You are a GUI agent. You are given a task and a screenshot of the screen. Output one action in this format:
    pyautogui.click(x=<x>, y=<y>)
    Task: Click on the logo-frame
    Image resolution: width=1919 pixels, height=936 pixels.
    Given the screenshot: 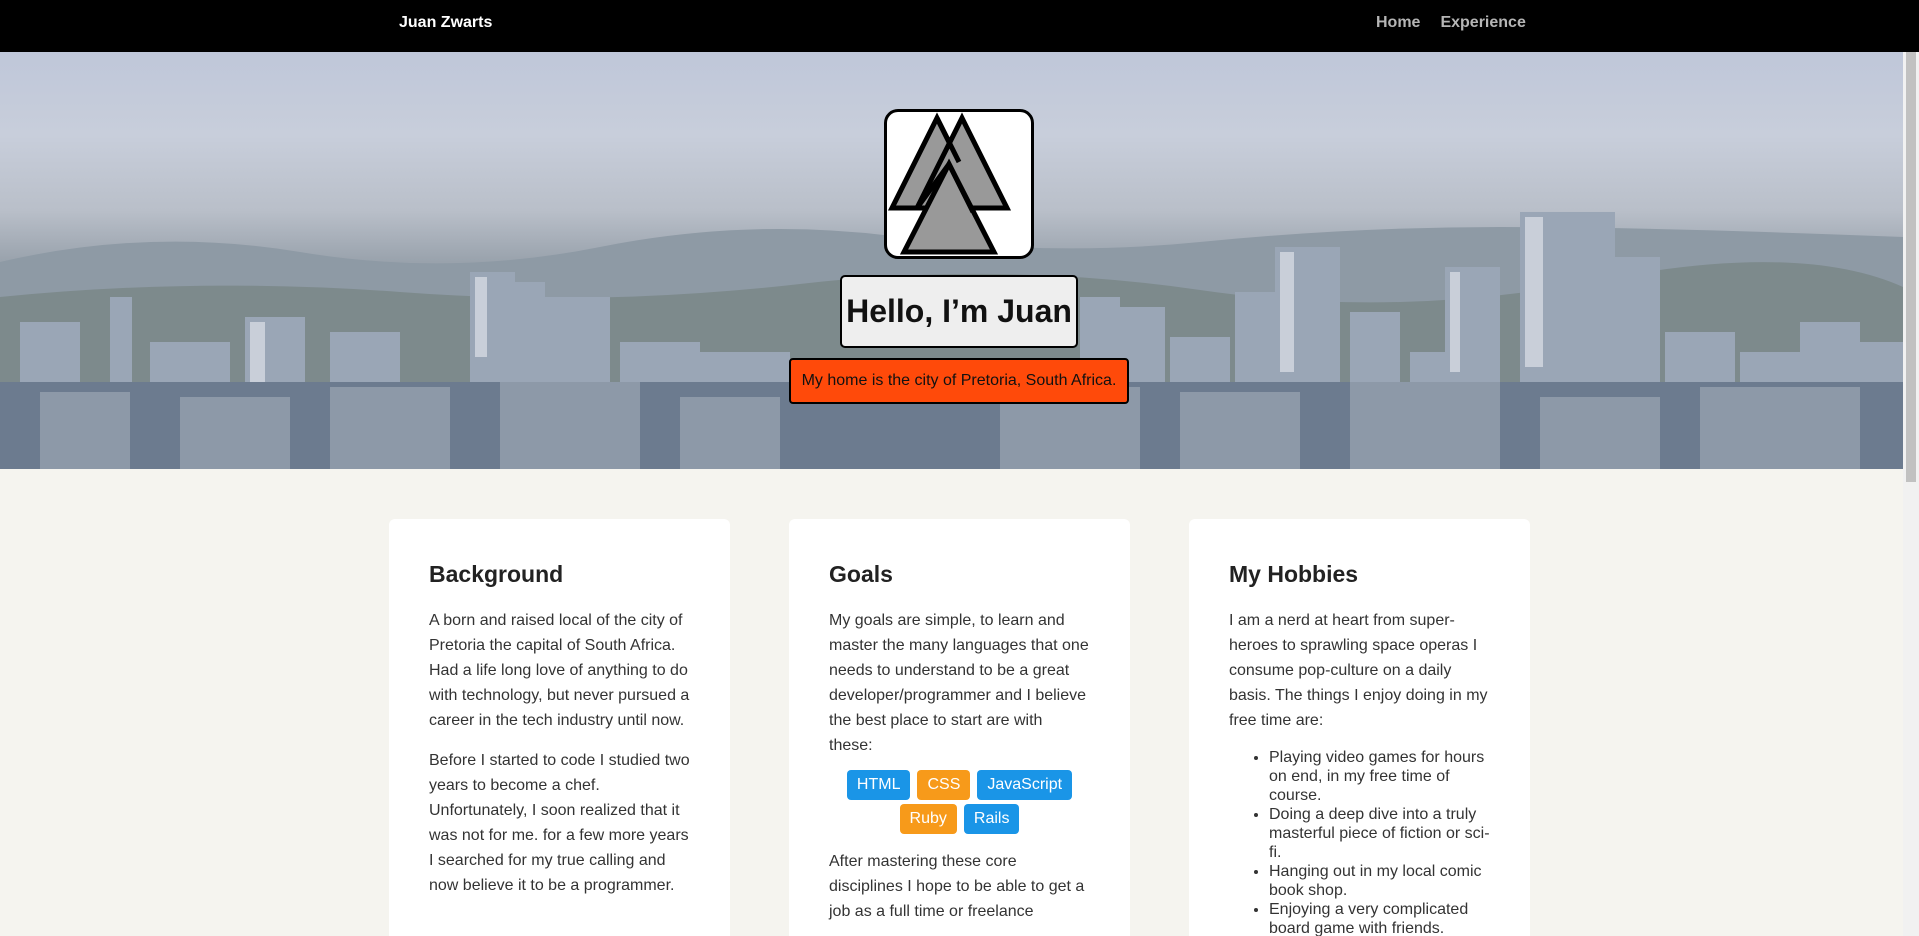 What is the action you would take?
    pyautogui.click(x=959, y=184)
    